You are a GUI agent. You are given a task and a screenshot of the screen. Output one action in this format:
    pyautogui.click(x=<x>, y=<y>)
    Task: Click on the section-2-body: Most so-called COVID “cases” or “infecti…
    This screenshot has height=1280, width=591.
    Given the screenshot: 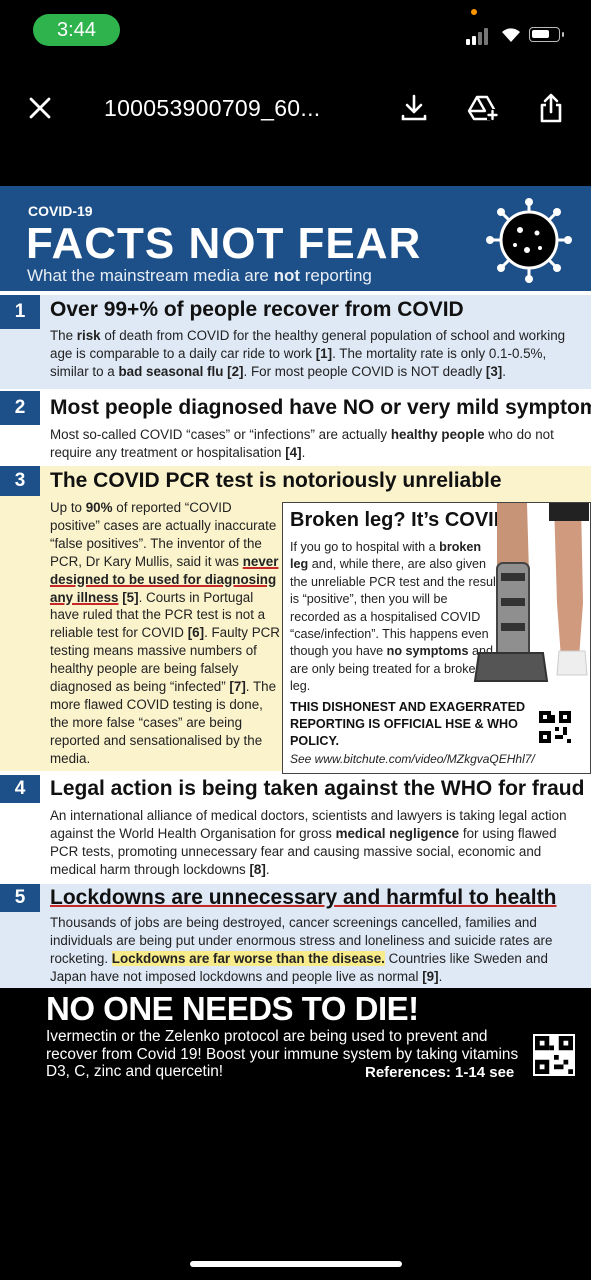 What is the action you would take?
    pyautogui.click(x=302, y=443)
    